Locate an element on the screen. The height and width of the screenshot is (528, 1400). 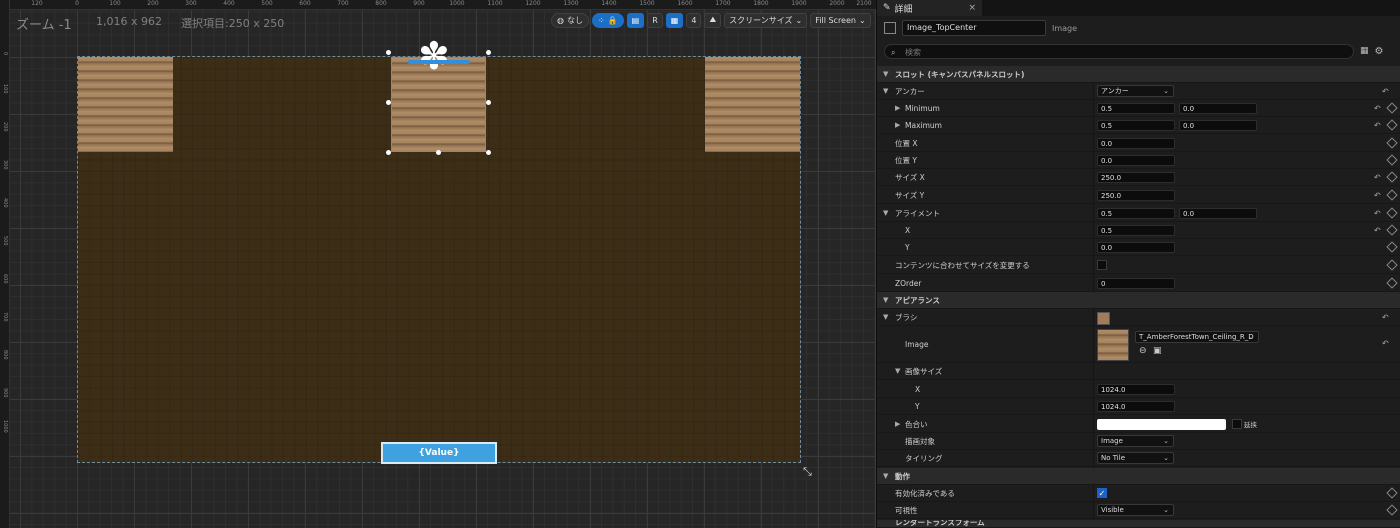
row-size-x: サイズ X 250.0 ↶ is located at coordinates (1138, 177).